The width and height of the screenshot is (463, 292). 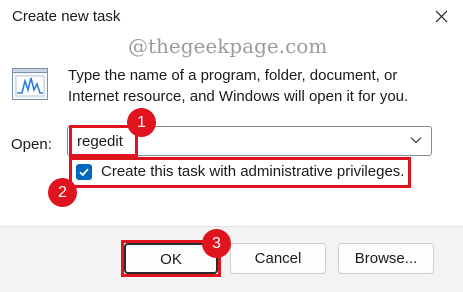 What do you see at coordinates (416, 140) in the screenshot?
I see `chevron-down-icon` at bounding box center [416, 140].